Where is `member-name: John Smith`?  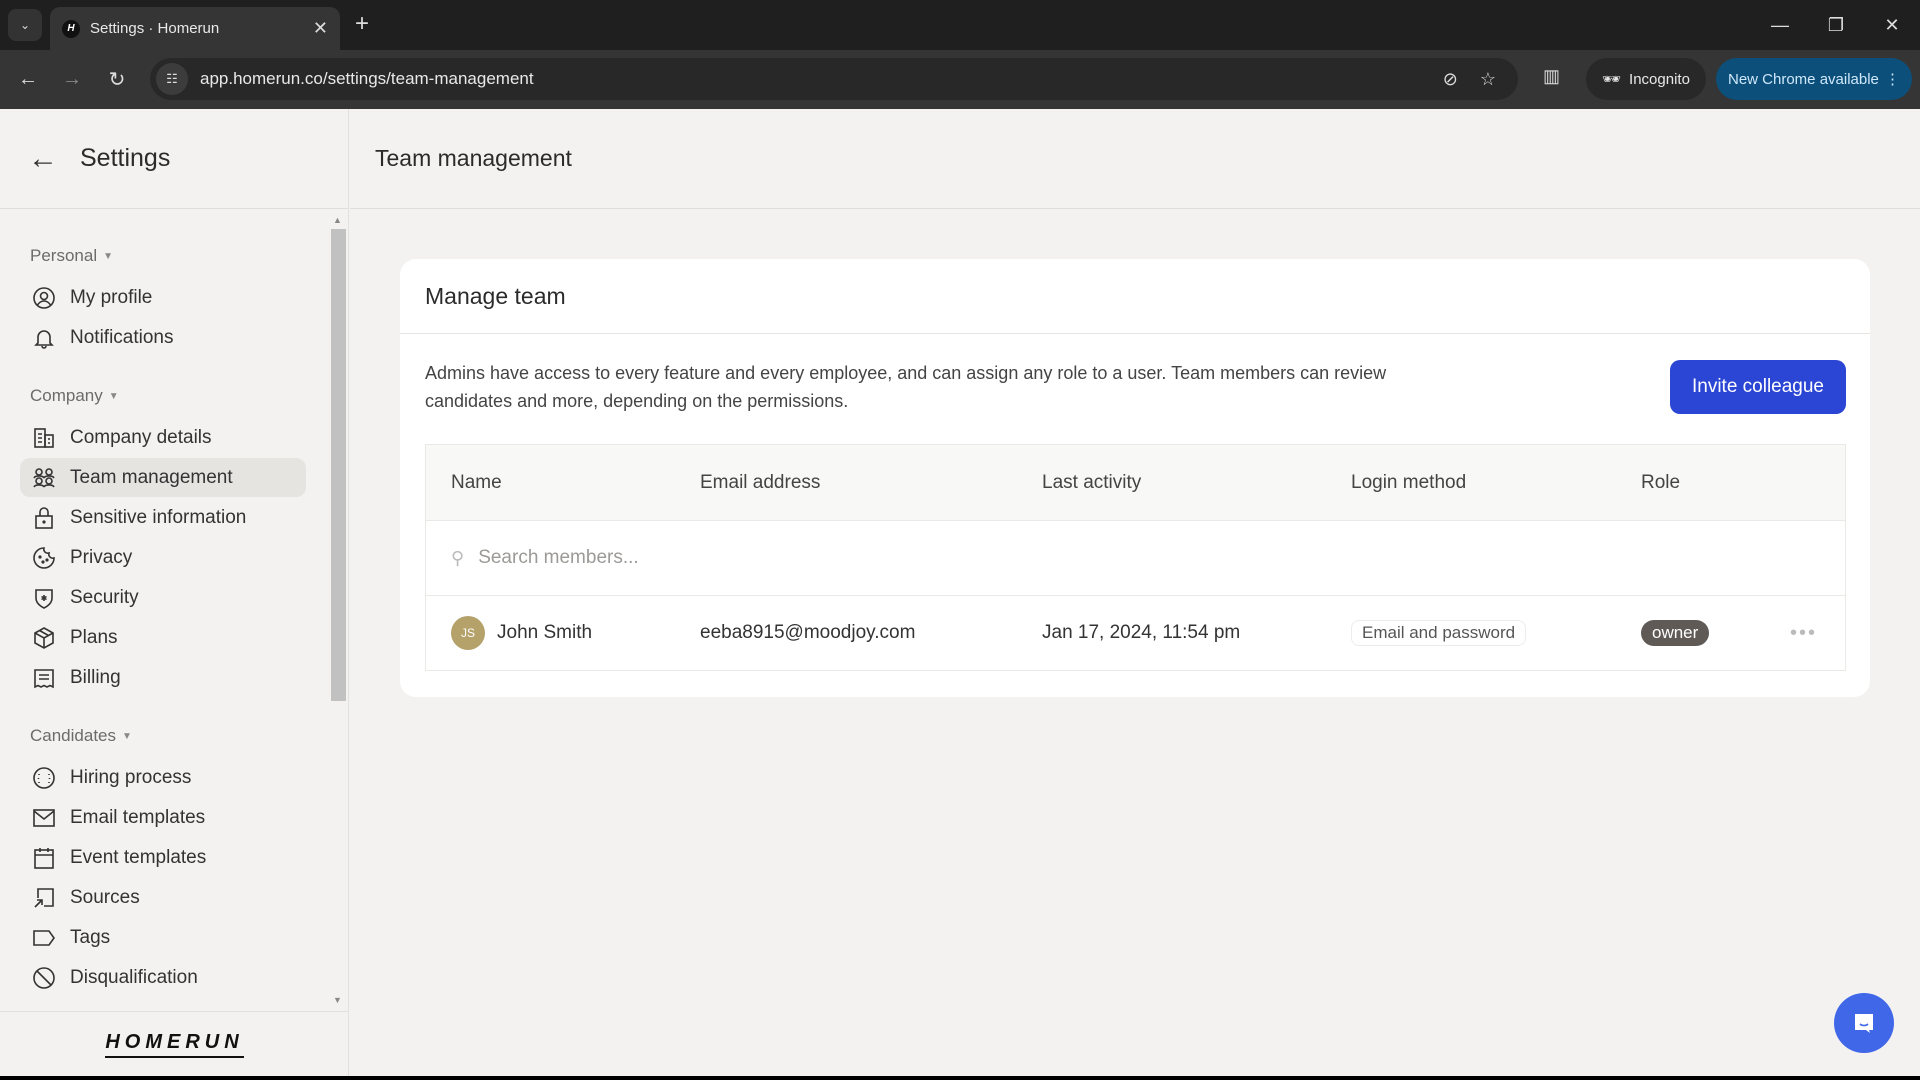
member-name: John Smith is located at coordinates (545, 632).